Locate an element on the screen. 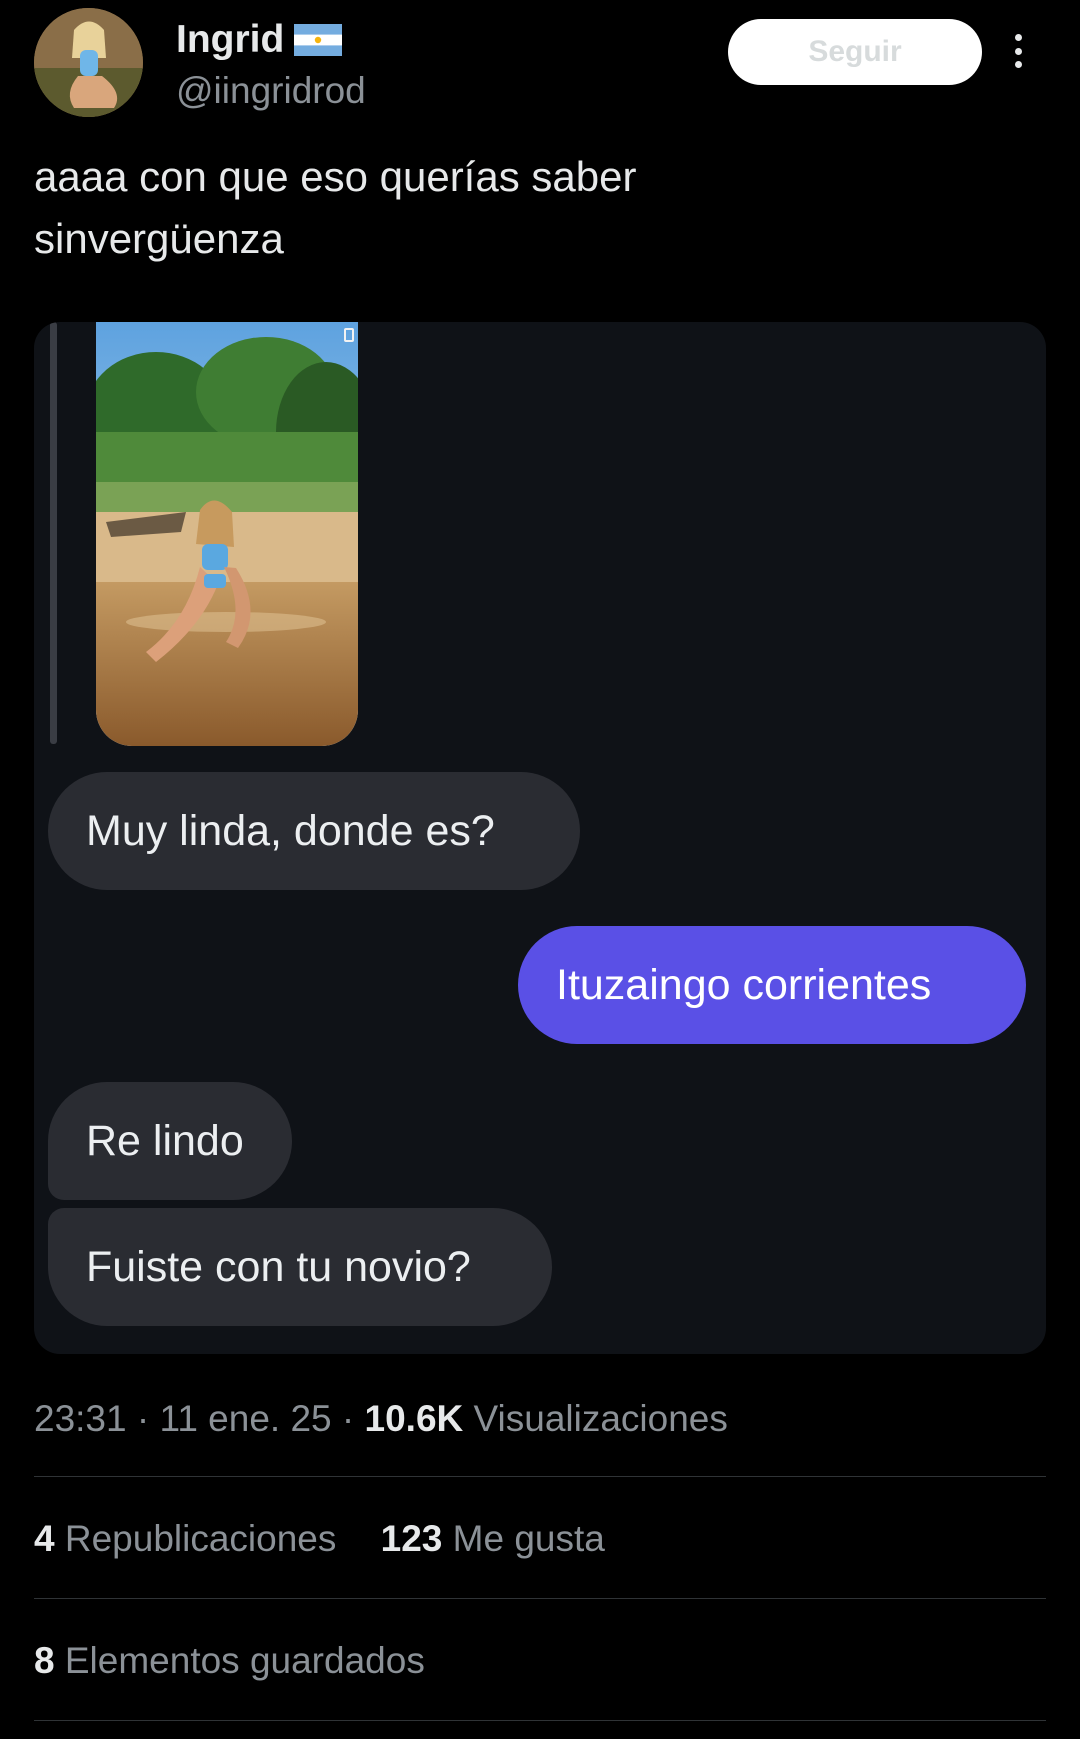 The height and width of the screenshot is (1739, 1080). tweet-date: 11 ene. 25 is located at coordinates (245, 1418).